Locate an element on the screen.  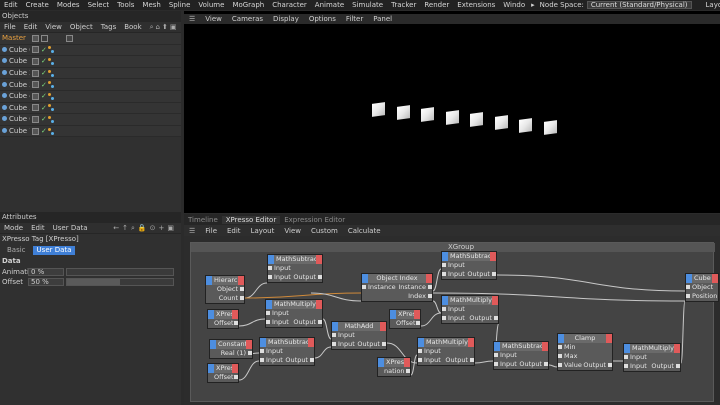
object-menu-edit: Edit is located at coordinates (31, 27).